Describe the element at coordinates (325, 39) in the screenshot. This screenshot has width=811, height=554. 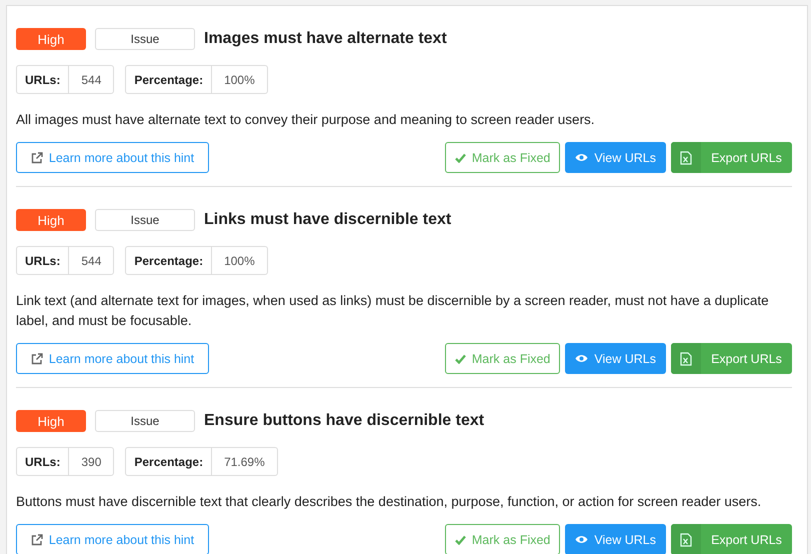
I see `hint-title: Images must have alternate text` at that location.